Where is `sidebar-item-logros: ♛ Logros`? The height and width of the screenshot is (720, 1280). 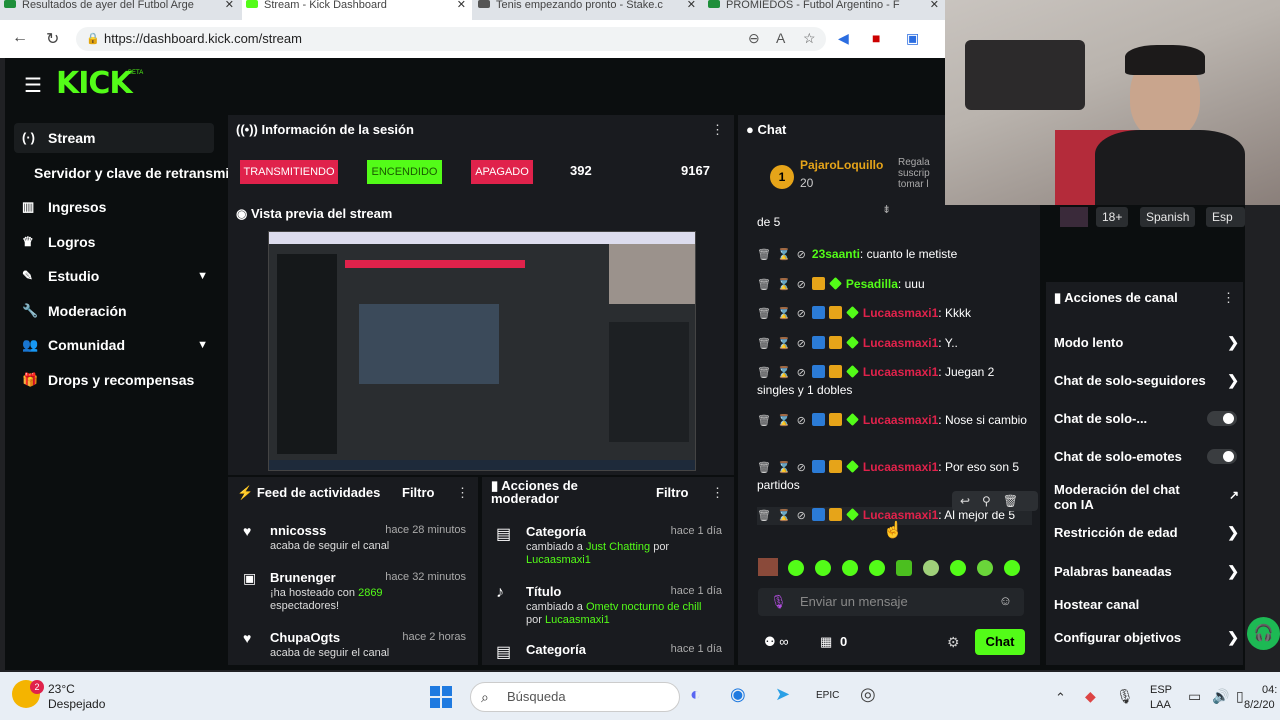 sidebar-item-logros: ♛ Logros is located at coordinates (114, 242).